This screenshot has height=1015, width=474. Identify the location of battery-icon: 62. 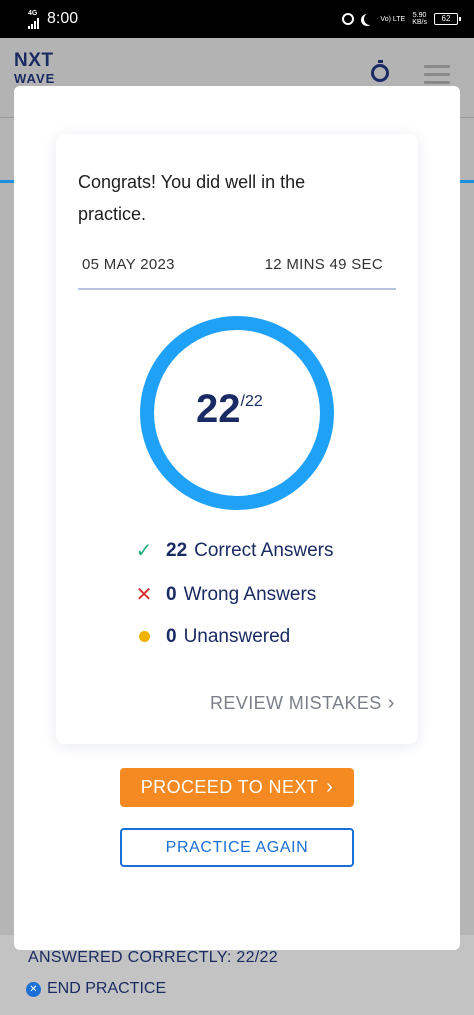
(447, 19).